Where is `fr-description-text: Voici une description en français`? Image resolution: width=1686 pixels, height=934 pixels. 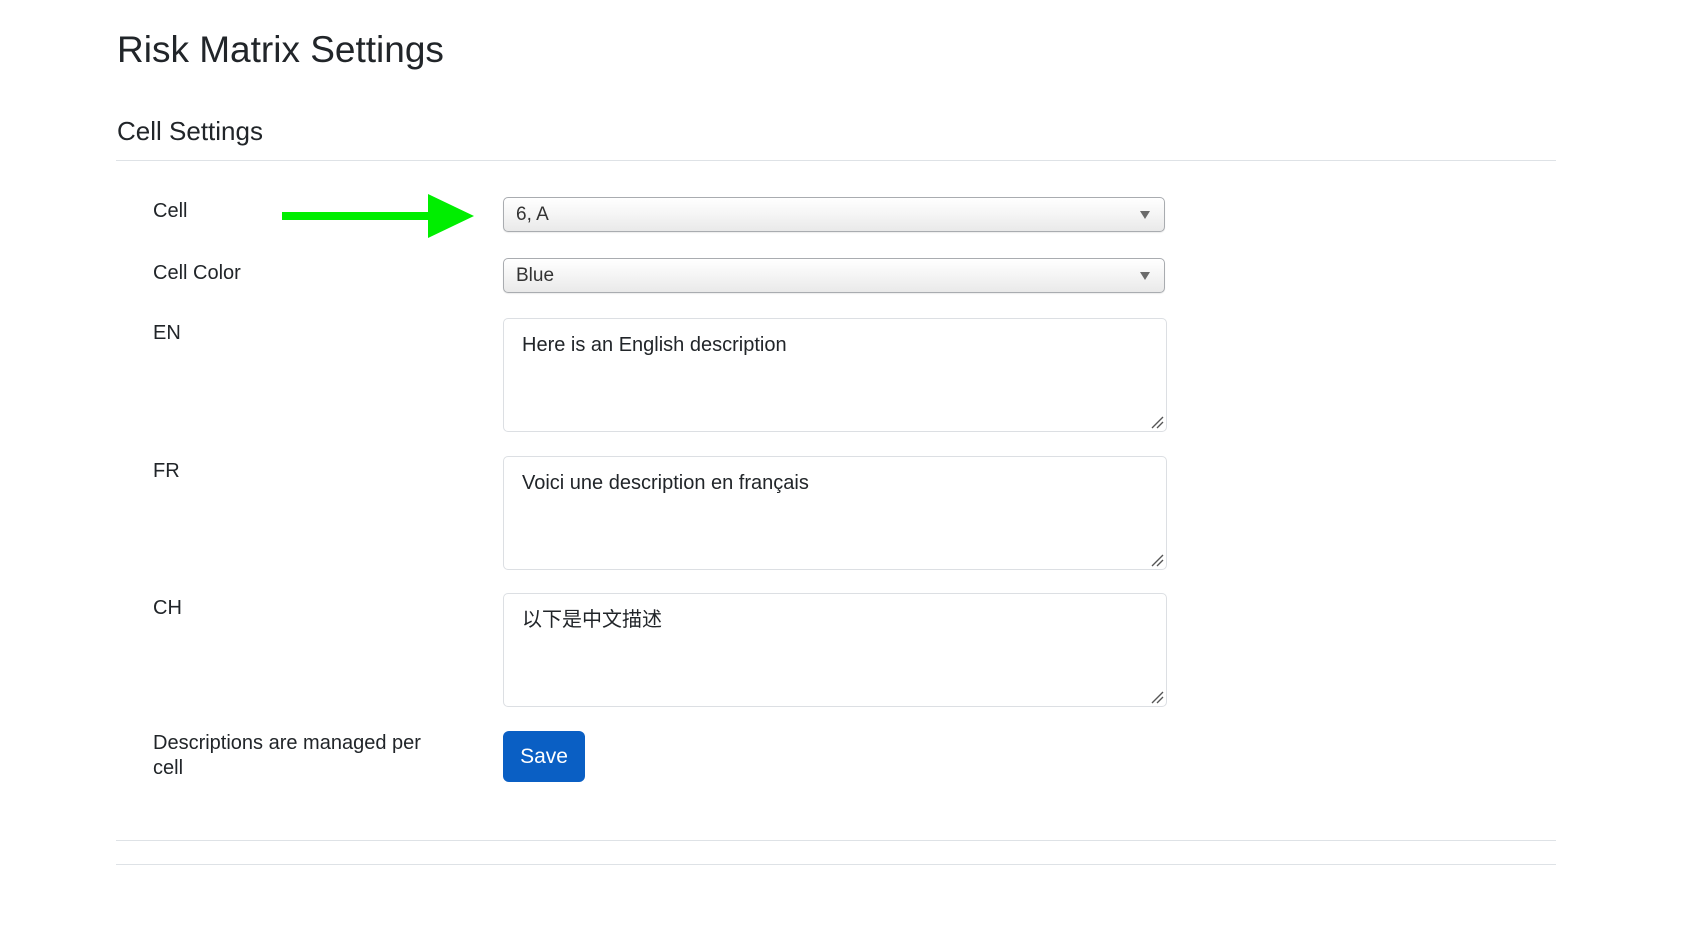
fr-description-text: Voici une description en français is located at coordinates (665, 483).